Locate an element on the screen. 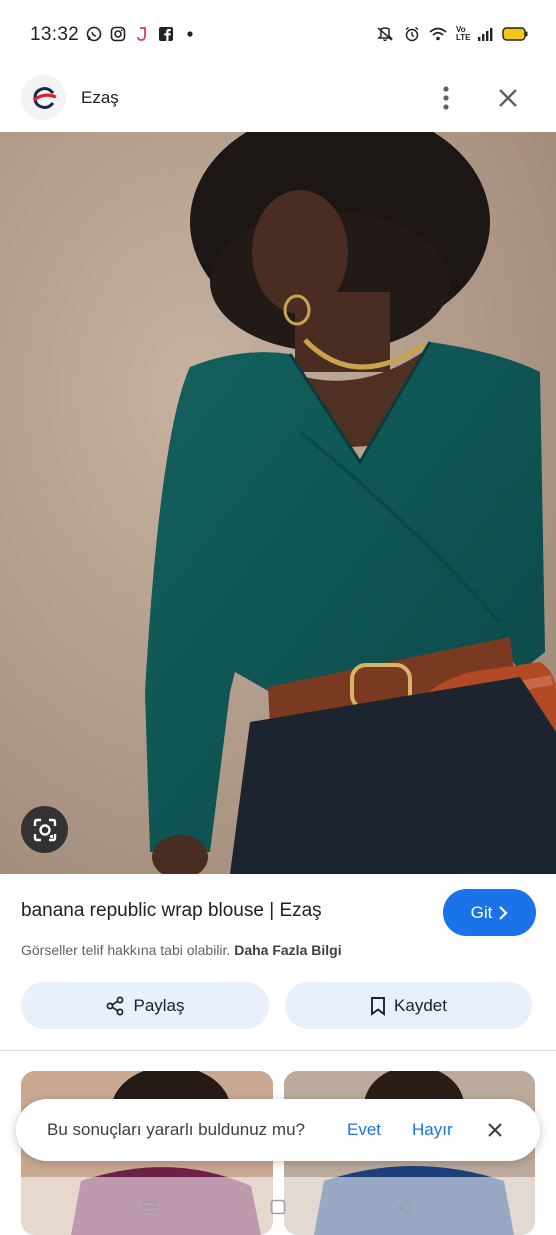 This screenshot has height=1235, width=556. close-button is located at coordinates (508, 98).